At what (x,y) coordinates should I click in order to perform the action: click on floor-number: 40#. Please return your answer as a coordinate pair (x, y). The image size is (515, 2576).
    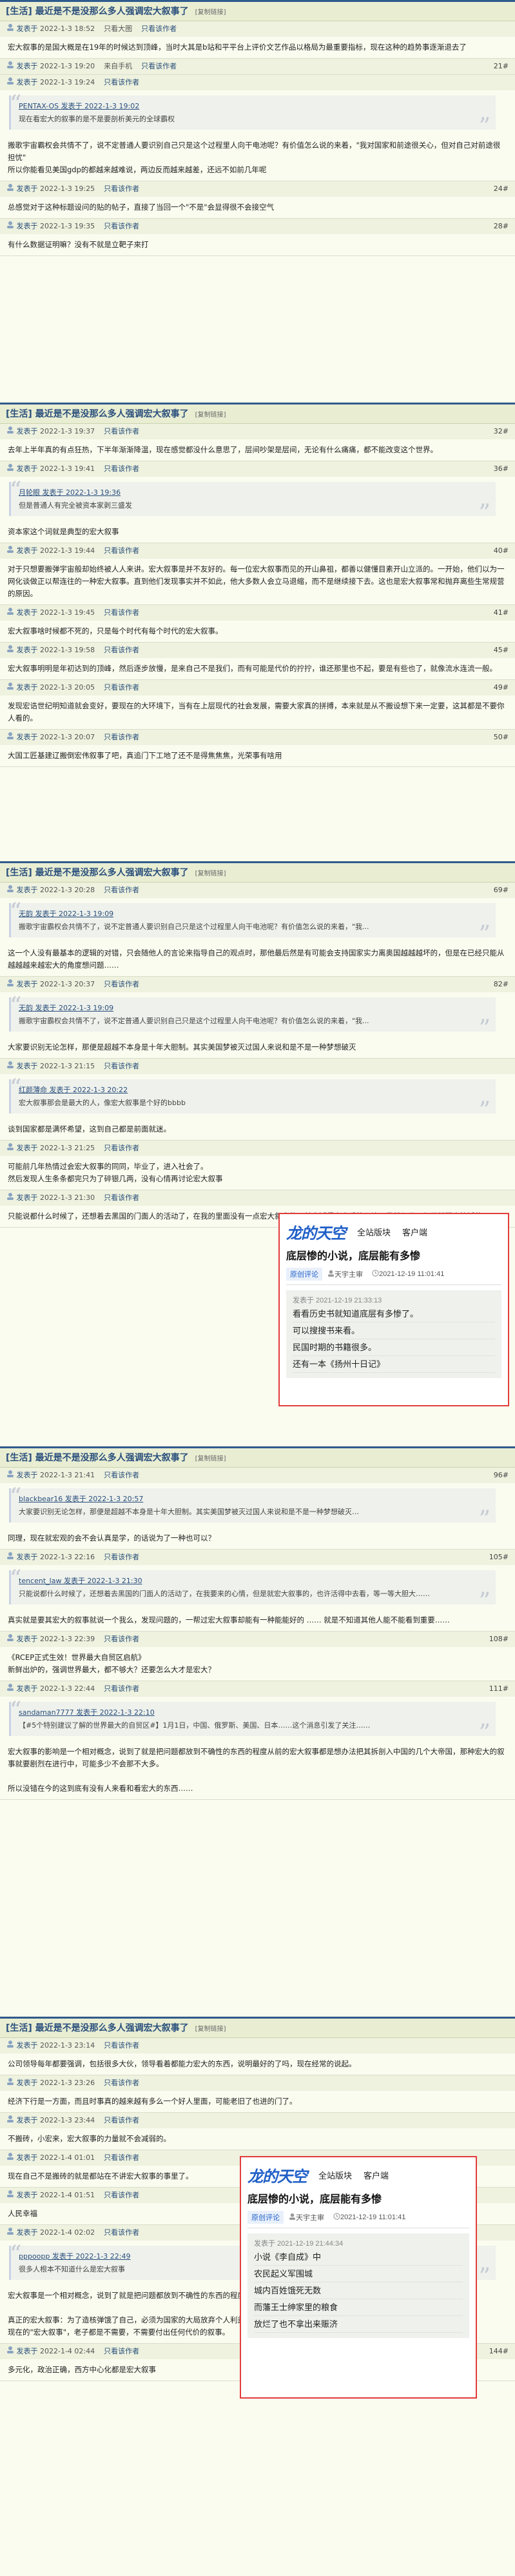
    Looking at the image, I should click on (502, 551).